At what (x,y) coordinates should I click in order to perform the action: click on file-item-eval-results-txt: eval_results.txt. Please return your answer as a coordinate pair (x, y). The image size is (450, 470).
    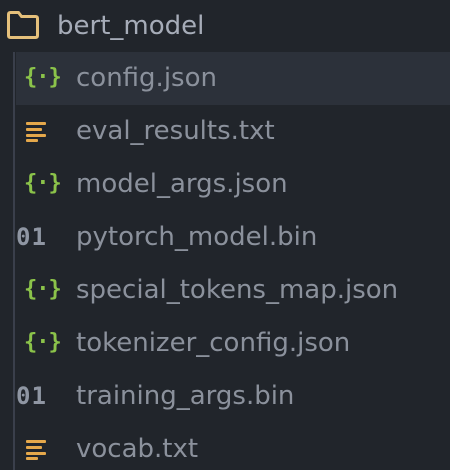
    Looking at the image, I should click on (233, 131).